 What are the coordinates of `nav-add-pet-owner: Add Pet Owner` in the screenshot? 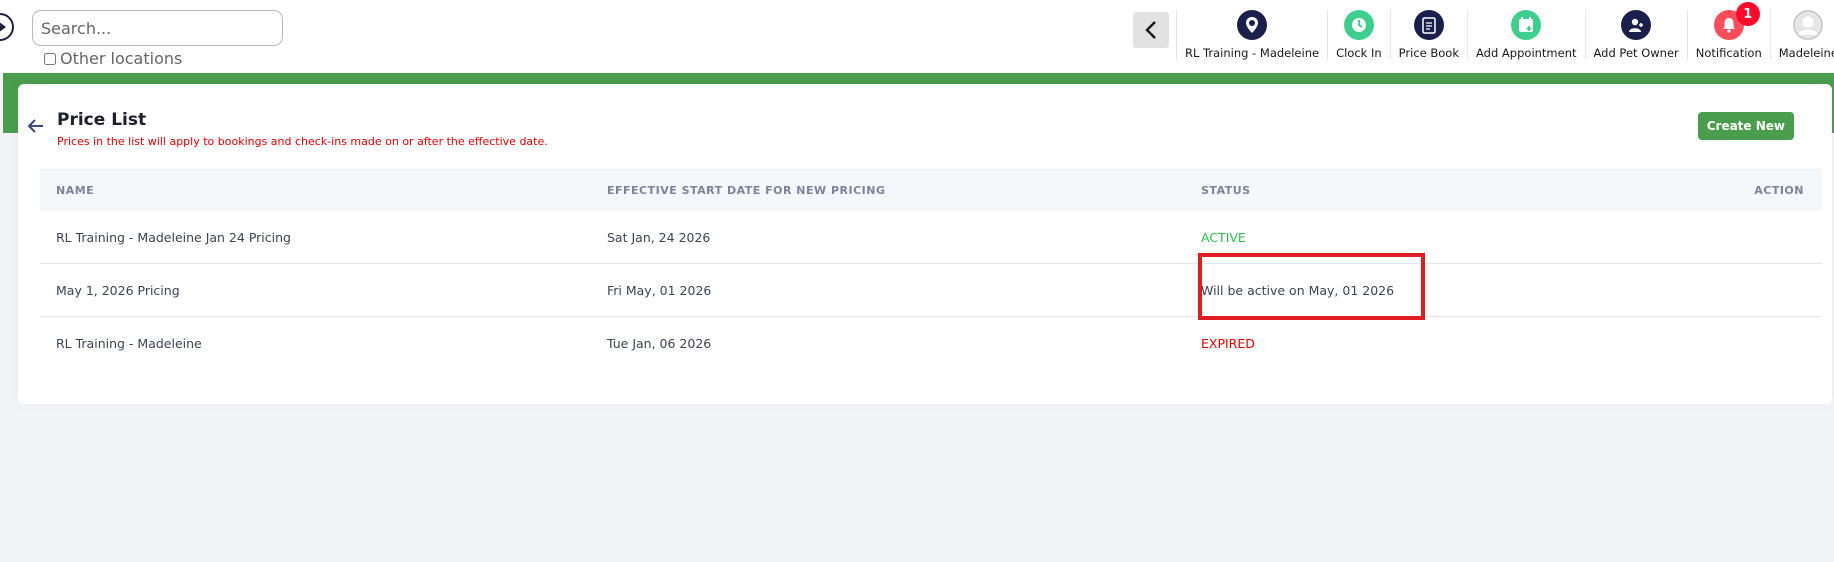 It's located at (1635, 35).